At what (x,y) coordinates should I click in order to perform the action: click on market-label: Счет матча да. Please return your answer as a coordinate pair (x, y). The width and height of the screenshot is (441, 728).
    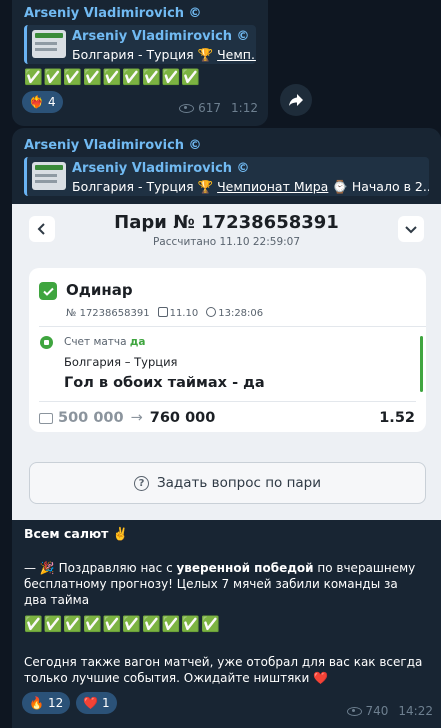
    Looking at the image, I should click on (105, 342).